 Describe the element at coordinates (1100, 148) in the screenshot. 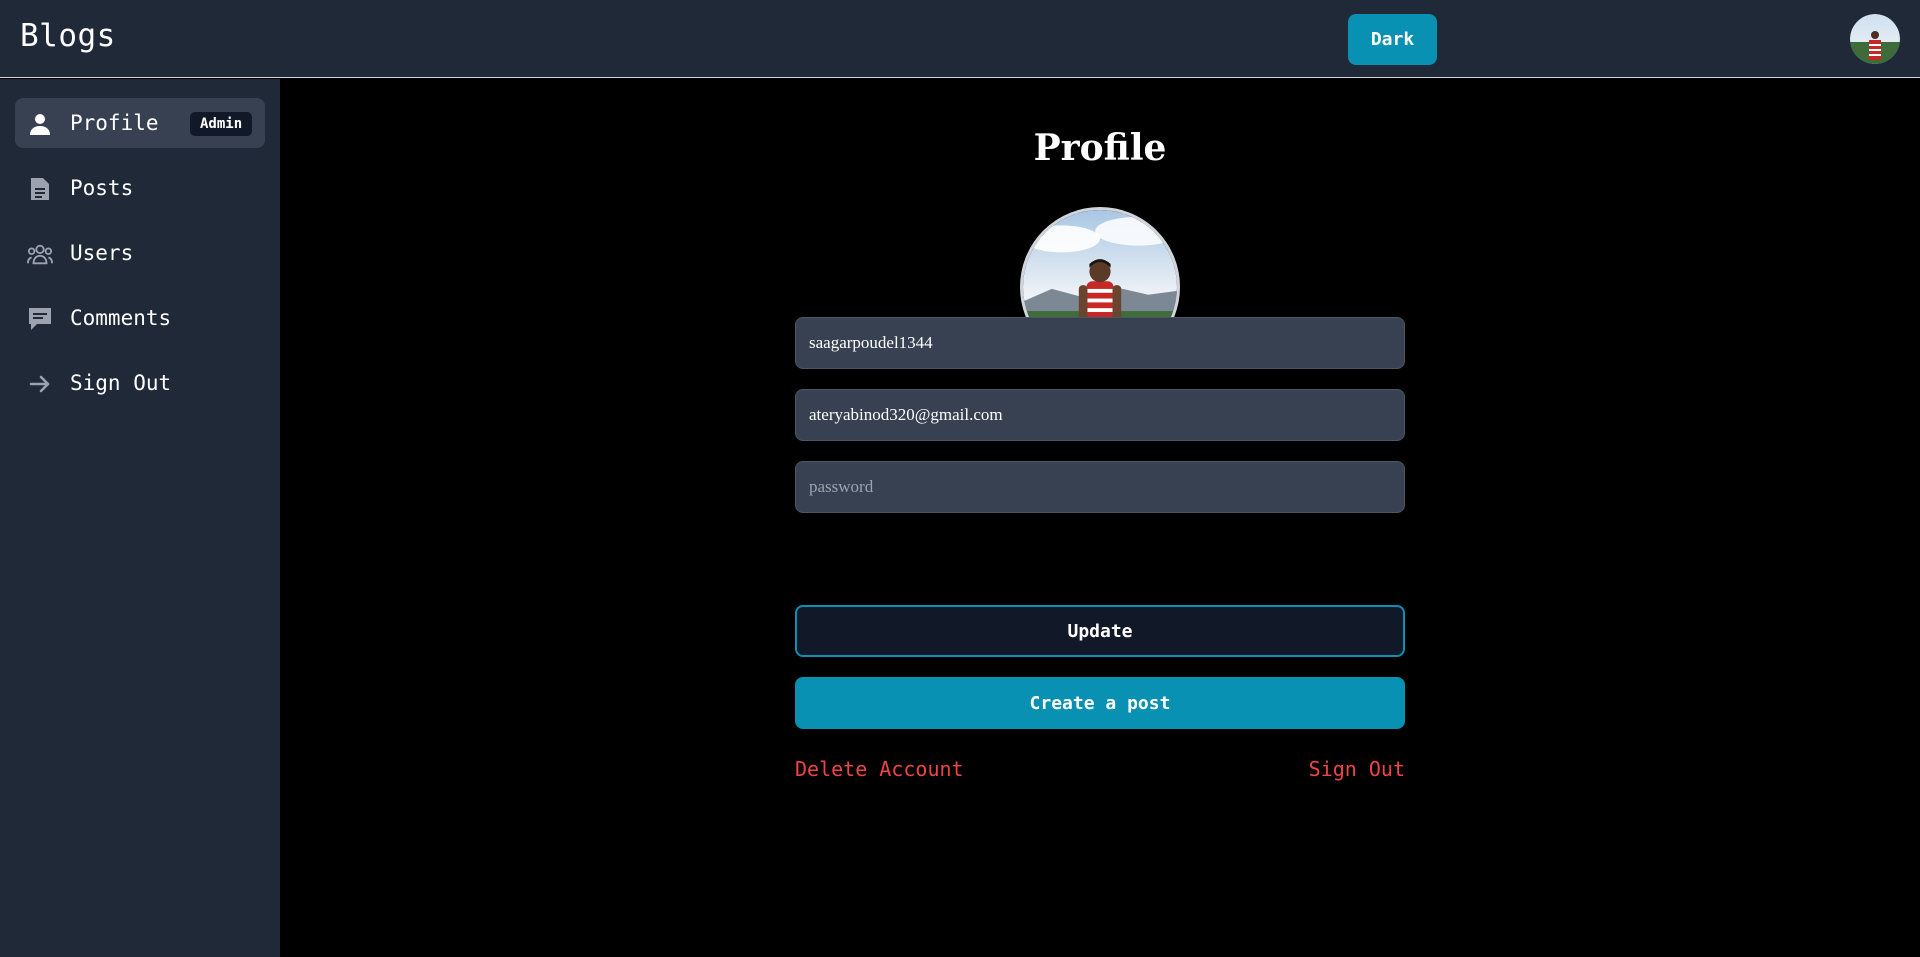

I see `page-title: Profile` at that location.